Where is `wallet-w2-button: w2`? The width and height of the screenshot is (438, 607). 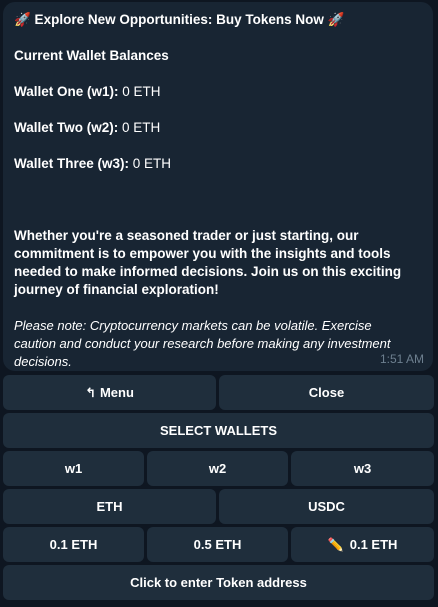
wallet-w2-button: w2 is located at coordinates (217, 468).